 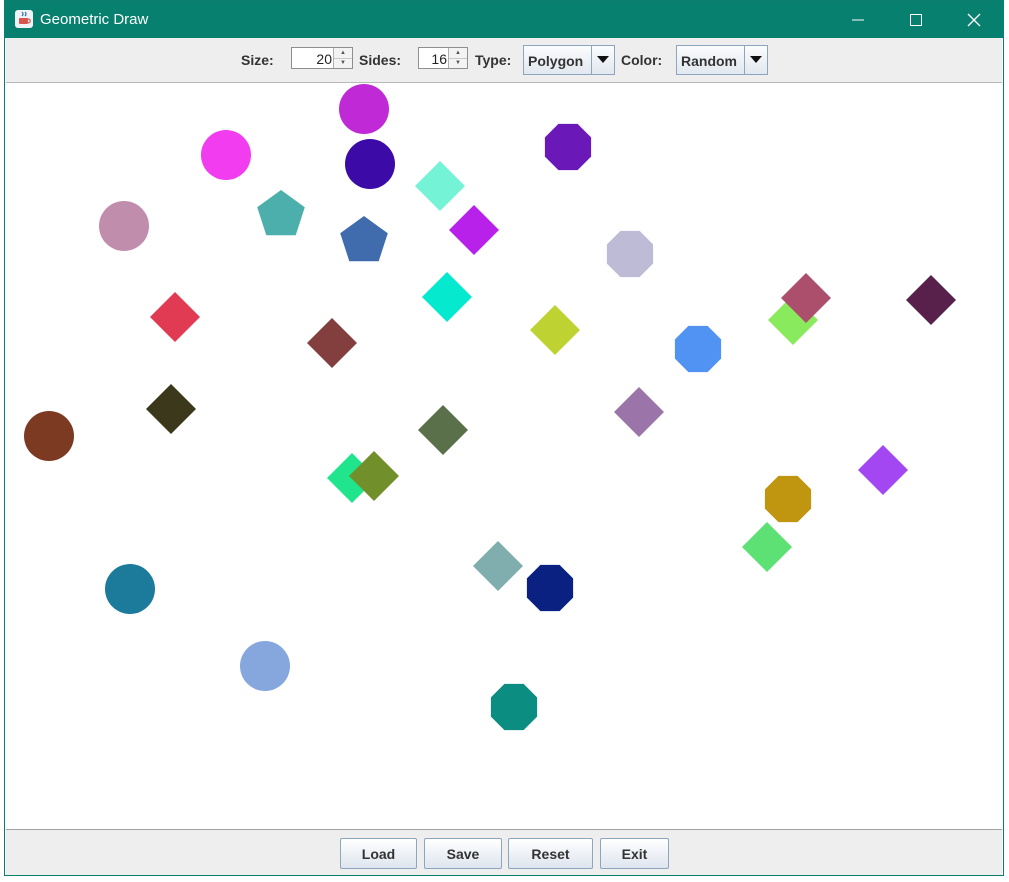 I want to click on close-icon, so click(x=974, y=19).